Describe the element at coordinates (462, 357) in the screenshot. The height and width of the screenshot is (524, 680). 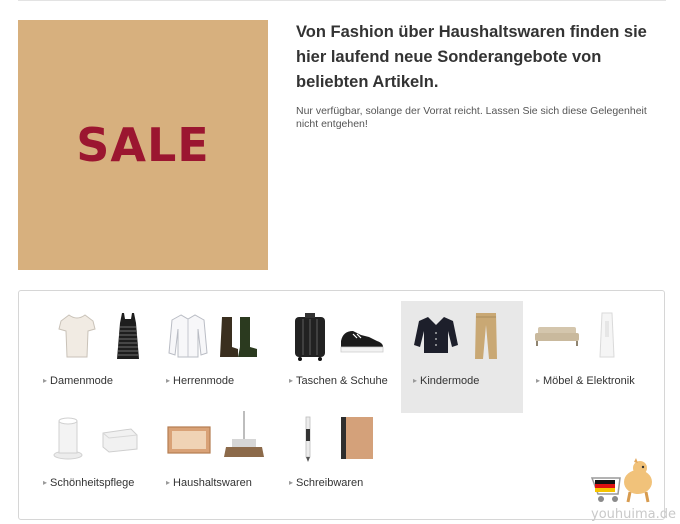
I see `category-kindermode: Kindermode` at that location.